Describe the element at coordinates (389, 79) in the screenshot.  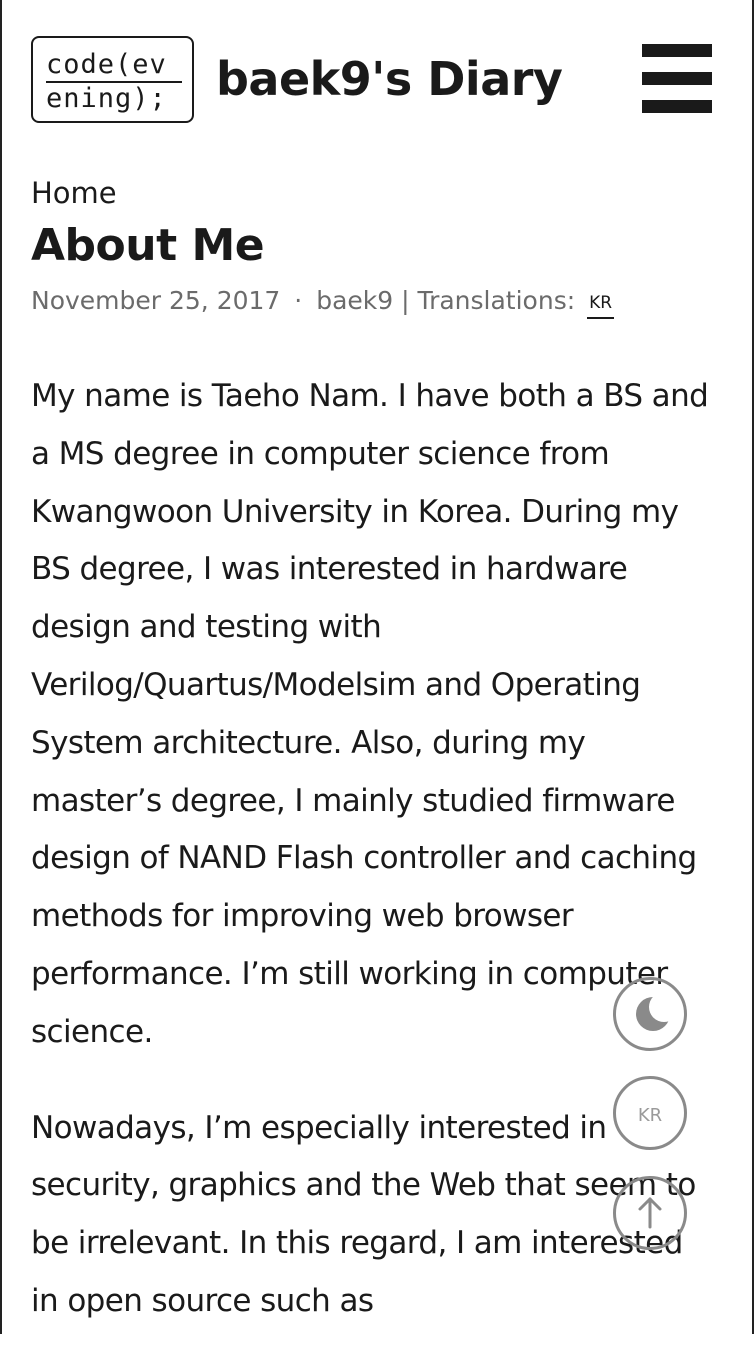
I see `site-title: baek9's Diary` at that location.